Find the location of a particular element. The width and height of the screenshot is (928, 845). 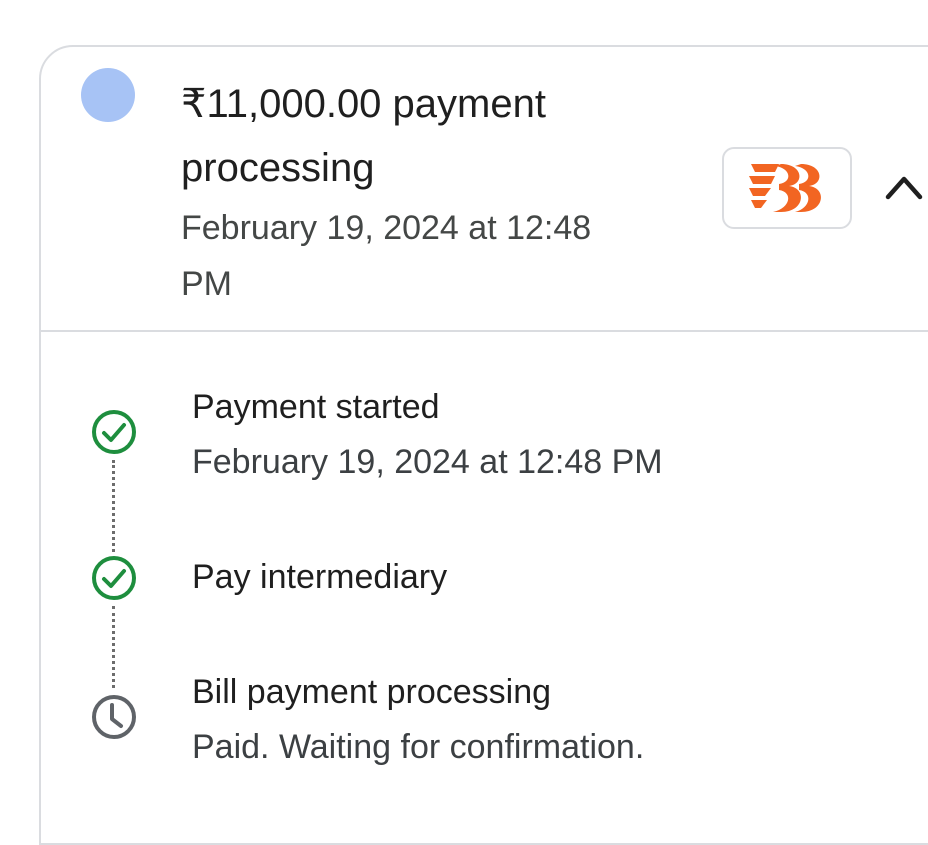

payment-title: ₹11,000.00 payment processing is located at coordinates (363, 136).